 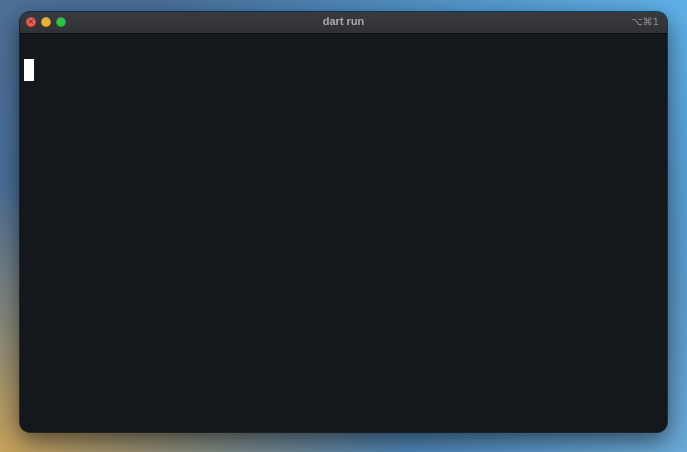 What do you see at coordinates (29, 70) in the screenshot?
I see `text-cursor` at bounding box center [29, 70].